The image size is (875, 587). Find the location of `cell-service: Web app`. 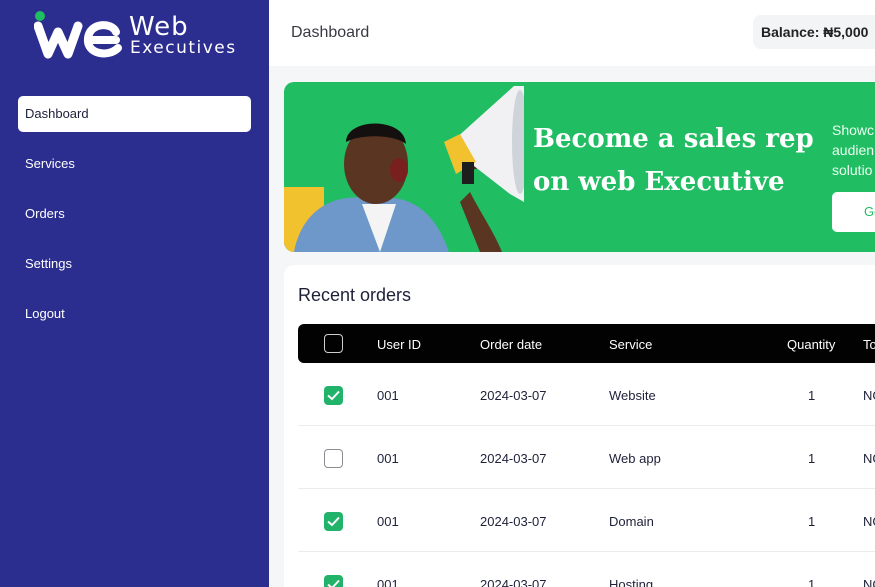

cell-service: Web app is located at coordinates (635, 458).